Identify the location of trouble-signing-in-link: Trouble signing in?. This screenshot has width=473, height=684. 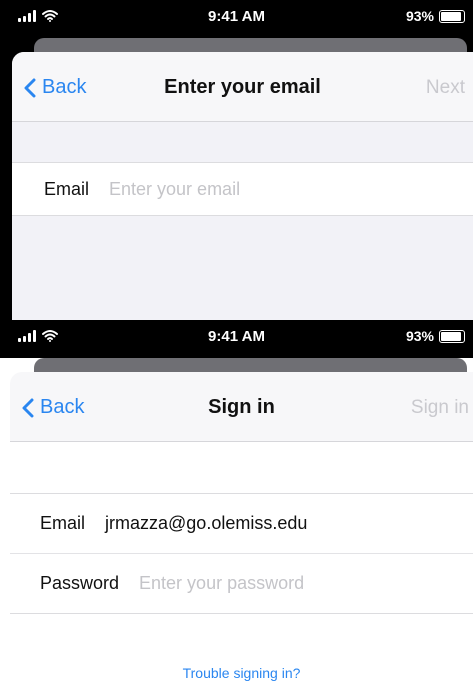
(241, 673).